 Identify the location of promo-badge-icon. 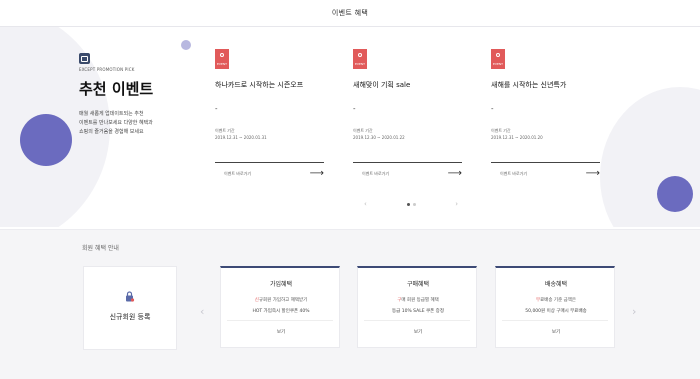
(84, 58).